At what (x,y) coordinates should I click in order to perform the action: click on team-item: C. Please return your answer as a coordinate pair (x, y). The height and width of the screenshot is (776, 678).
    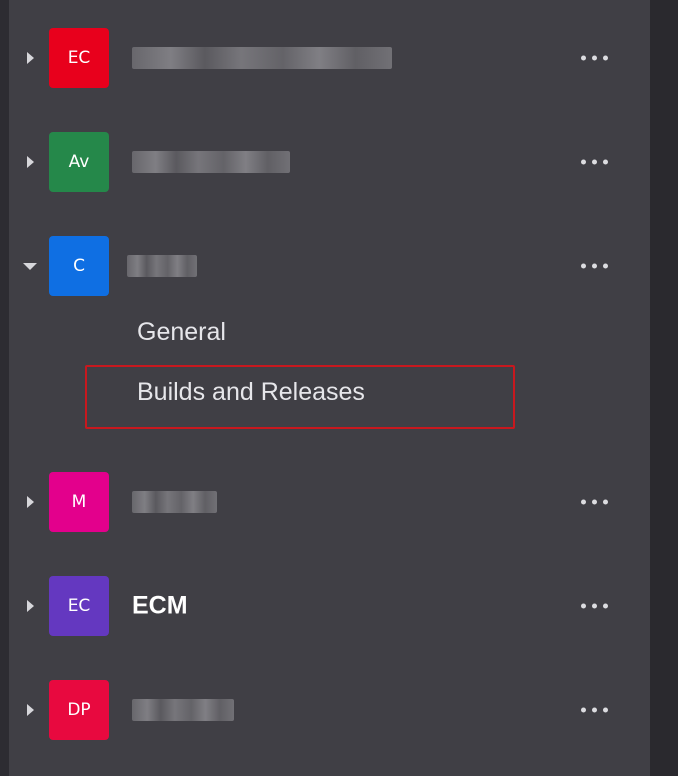
    Looking at the image, I should click on (329, 266).